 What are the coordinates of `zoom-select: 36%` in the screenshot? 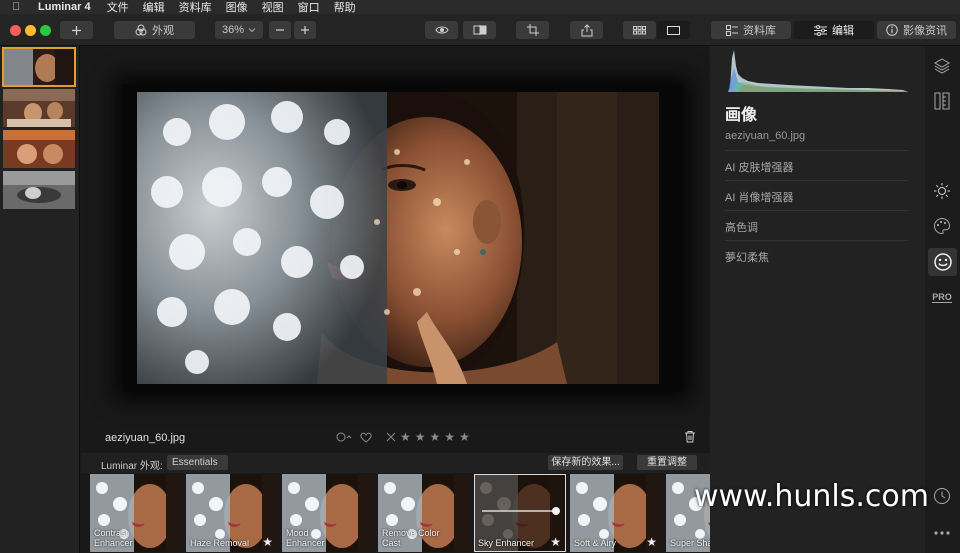 It's located at (239, 30).